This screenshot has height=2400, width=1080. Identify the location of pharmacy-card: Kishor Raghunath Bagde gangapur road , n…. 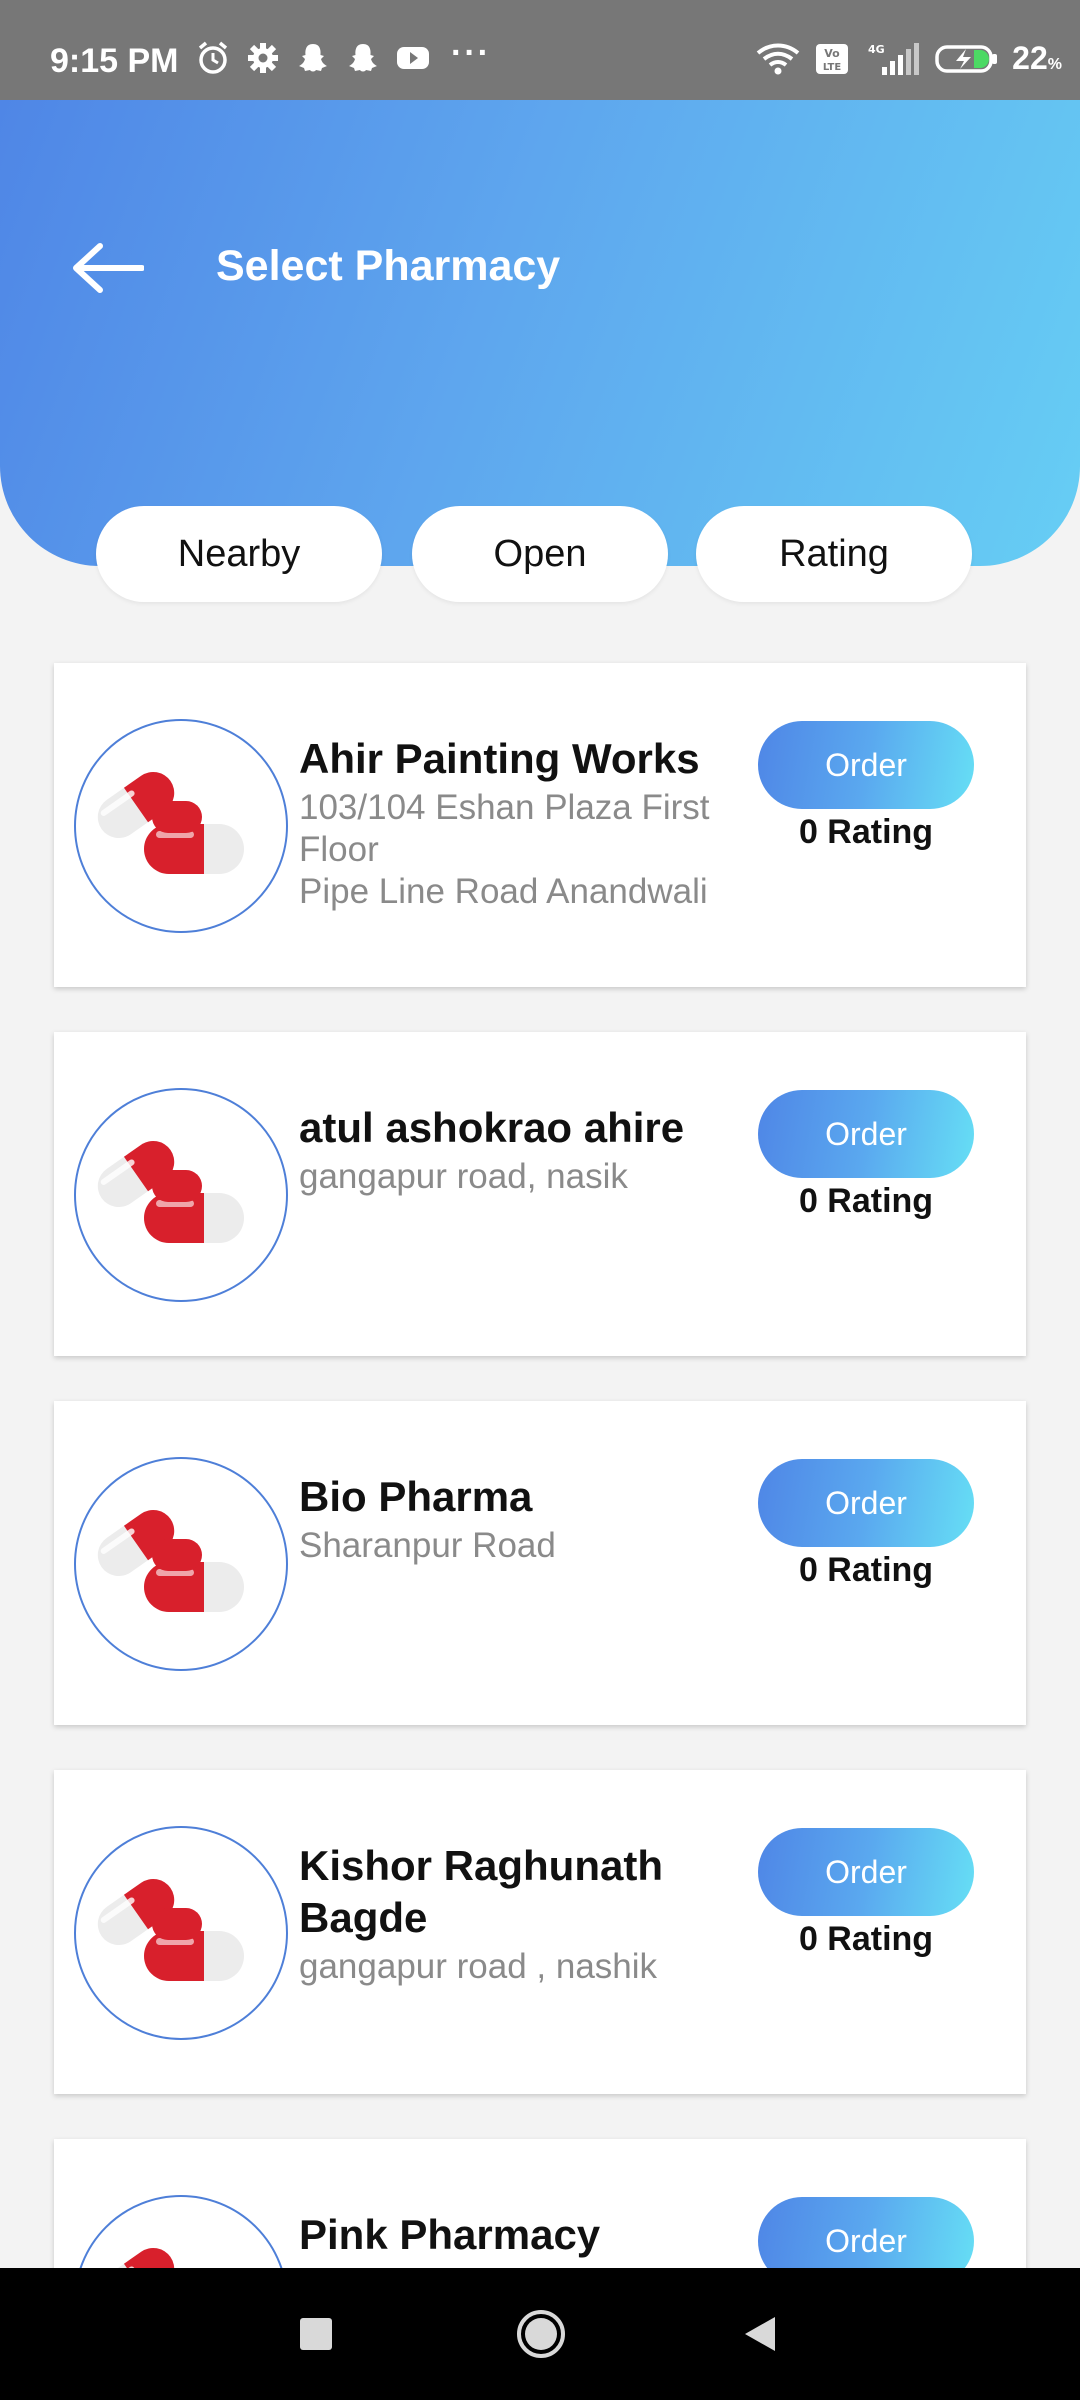
(540, 1932).